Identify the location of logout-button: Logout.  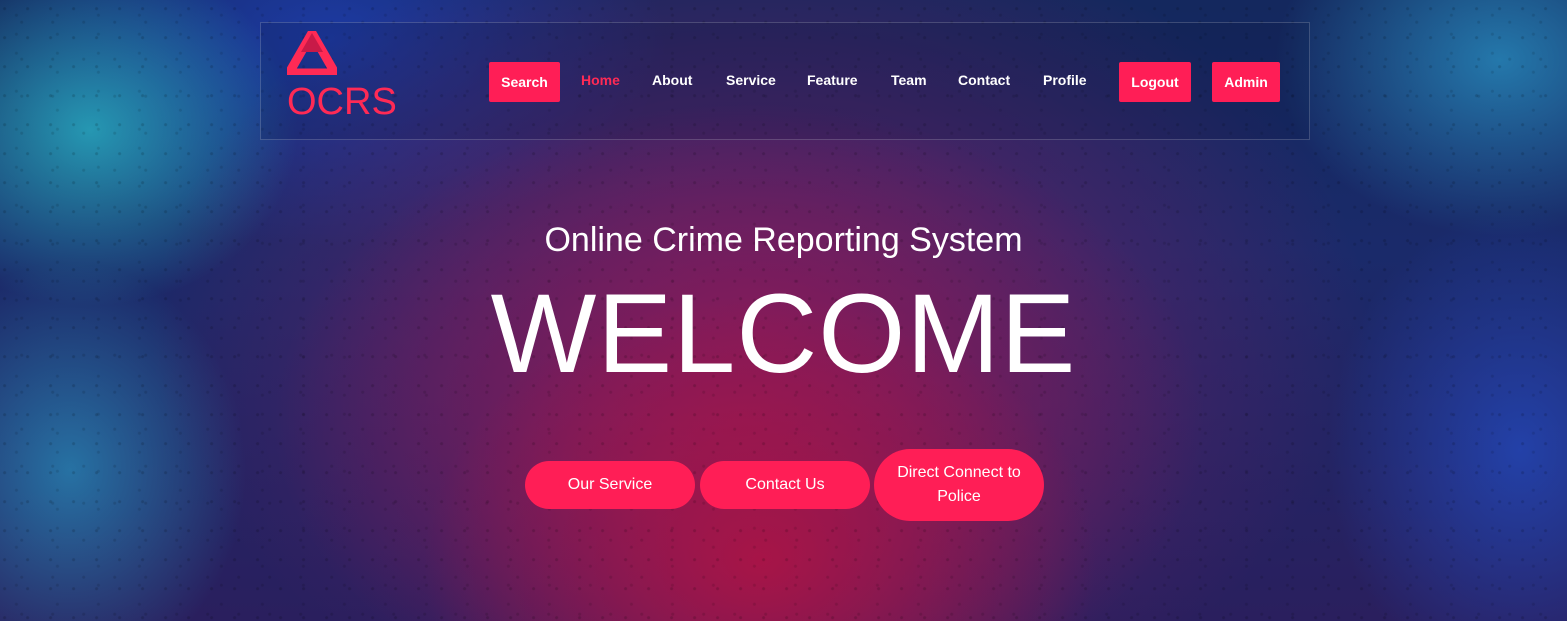
(1155, 82).